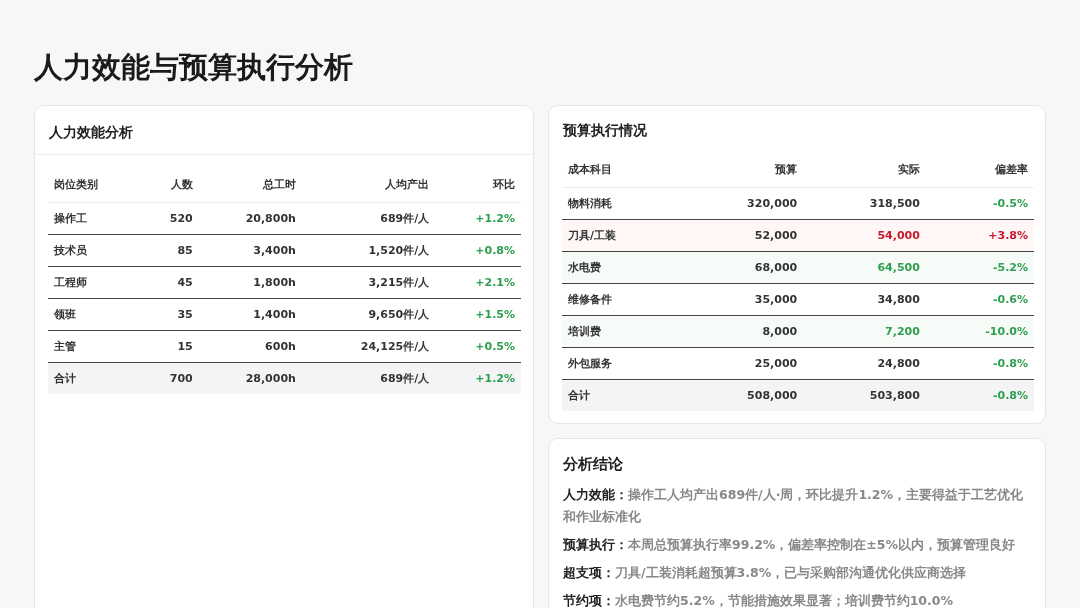  Describe the element at coordinates (742, 331) in the screenshot. I see `table-cell: 8,000` at that location.